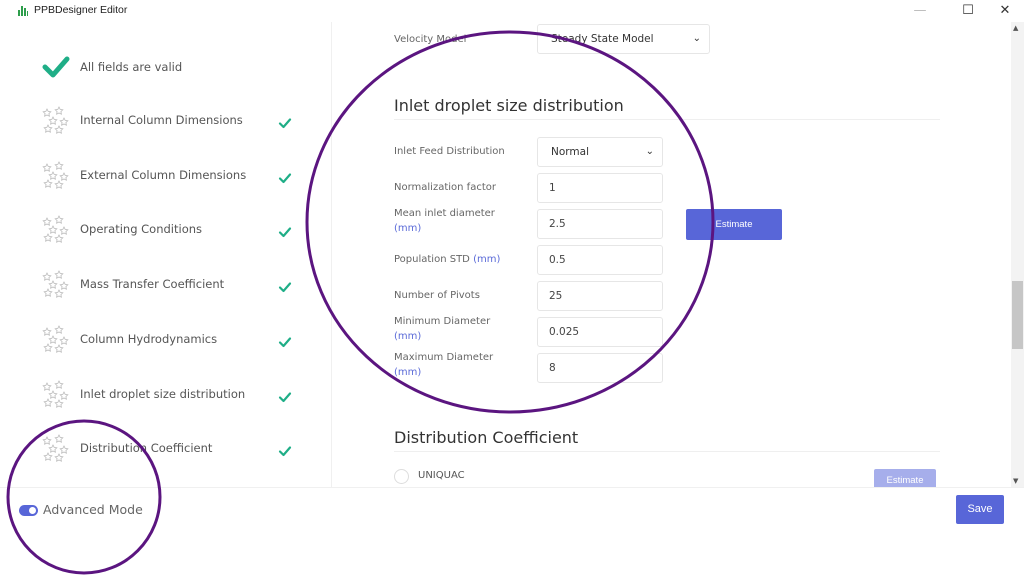  Describe the element at coordinates (401, 476) in the screenshot. I see `uniquac-radio` at that location.